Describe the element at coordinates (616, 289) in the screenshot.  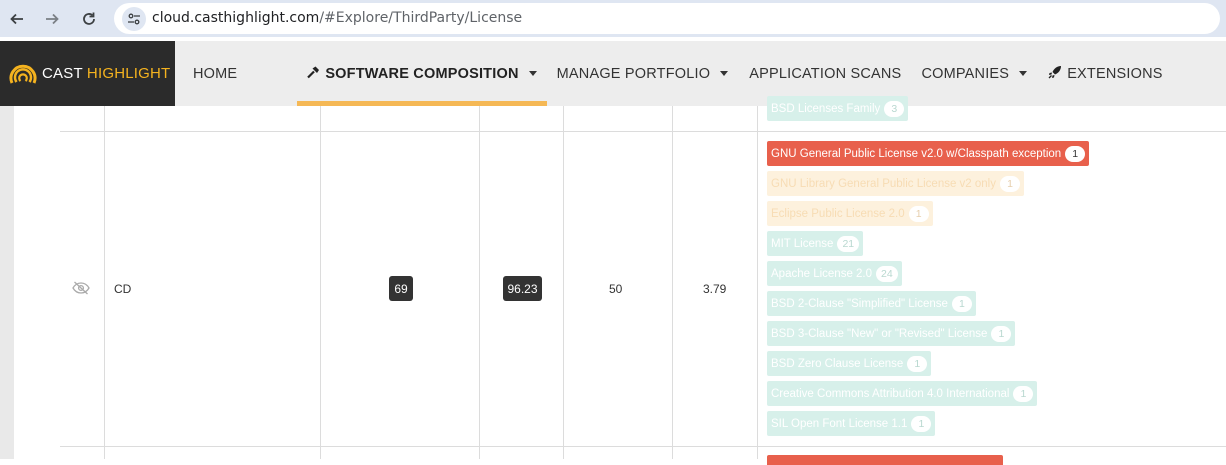
I see `value-cell: 50` at that location.